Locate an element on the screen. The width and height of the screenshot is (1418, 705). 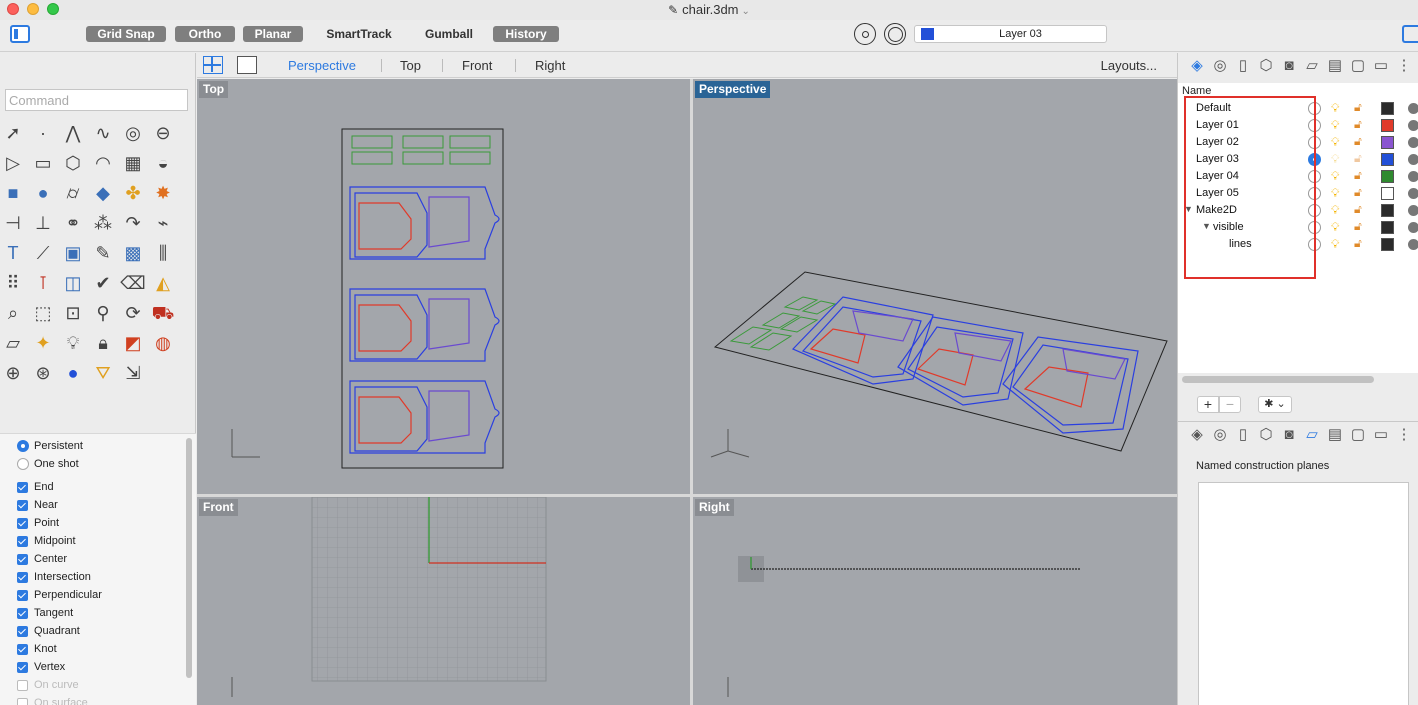
target-icon is located at coordinates (895, 34).